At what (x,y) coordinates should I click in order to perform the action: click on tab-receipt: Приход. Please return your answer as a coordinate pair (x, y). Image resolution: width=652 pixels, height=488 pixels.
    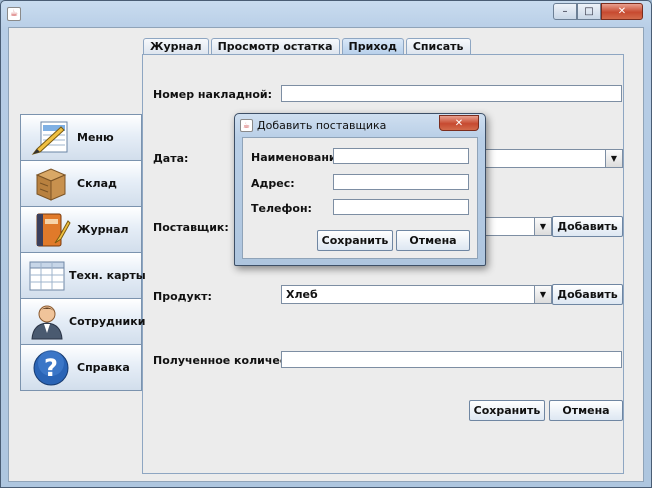
    Looking at the image, I should click on (372, 46).